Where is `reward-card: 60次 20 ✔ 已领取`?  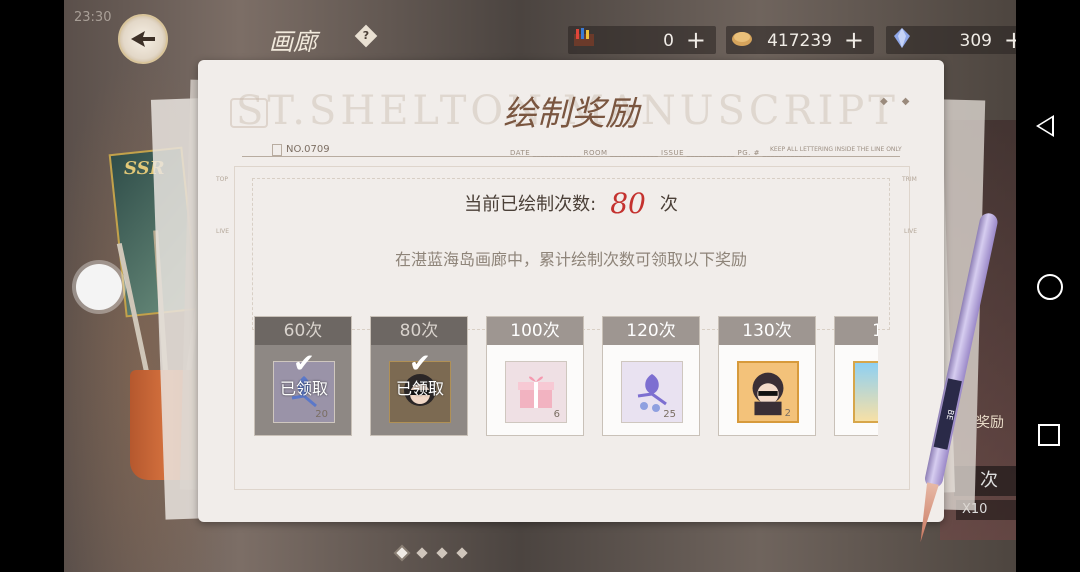 reward-card: 60次 20 ✔ 已领取 is located at coordinates (303, 376).